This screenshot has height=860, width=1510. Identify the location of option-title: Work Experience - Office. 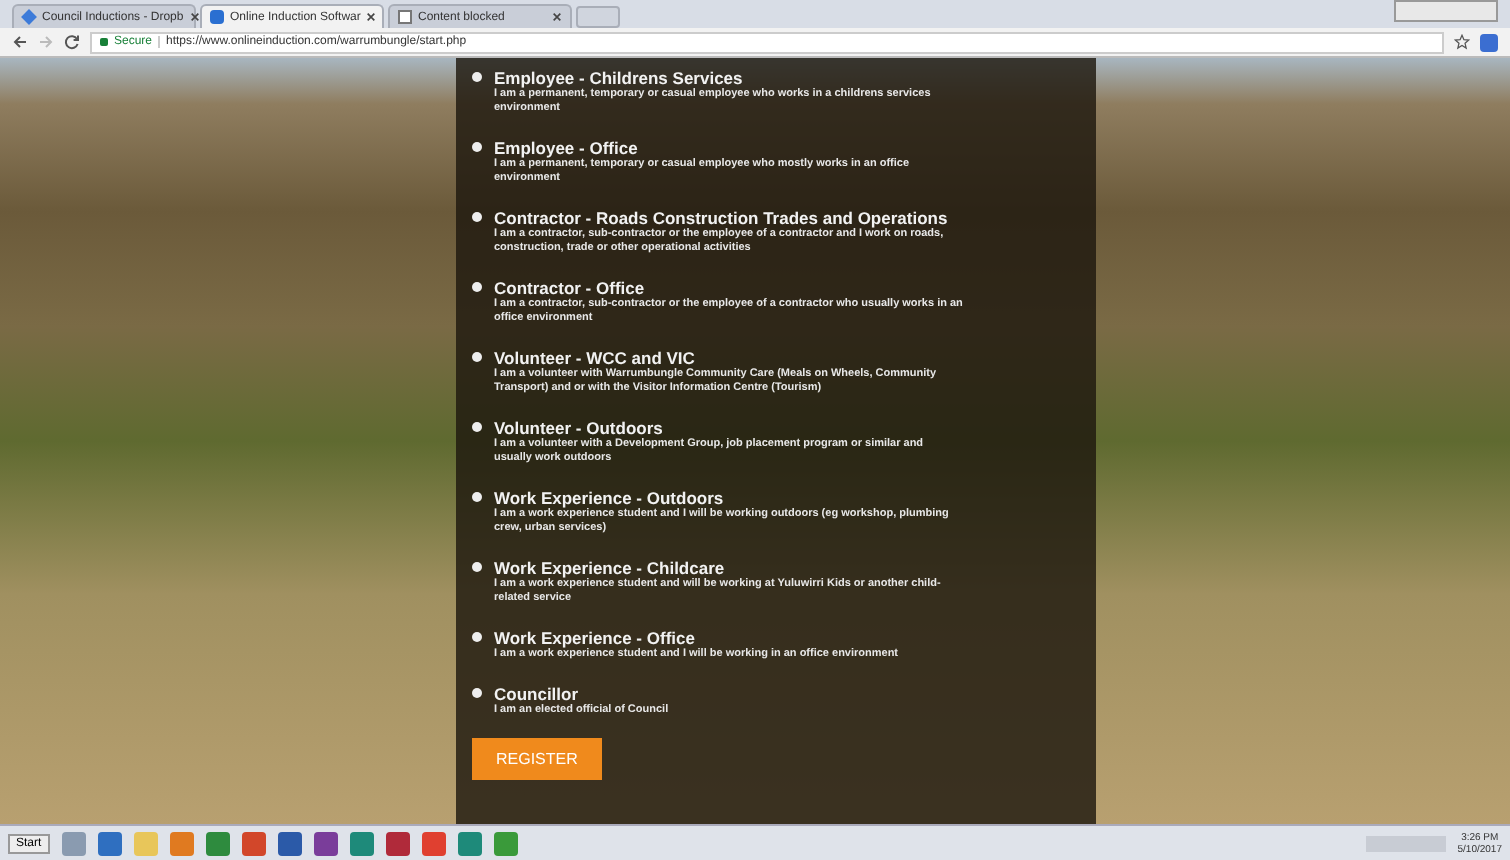
(729, 638).